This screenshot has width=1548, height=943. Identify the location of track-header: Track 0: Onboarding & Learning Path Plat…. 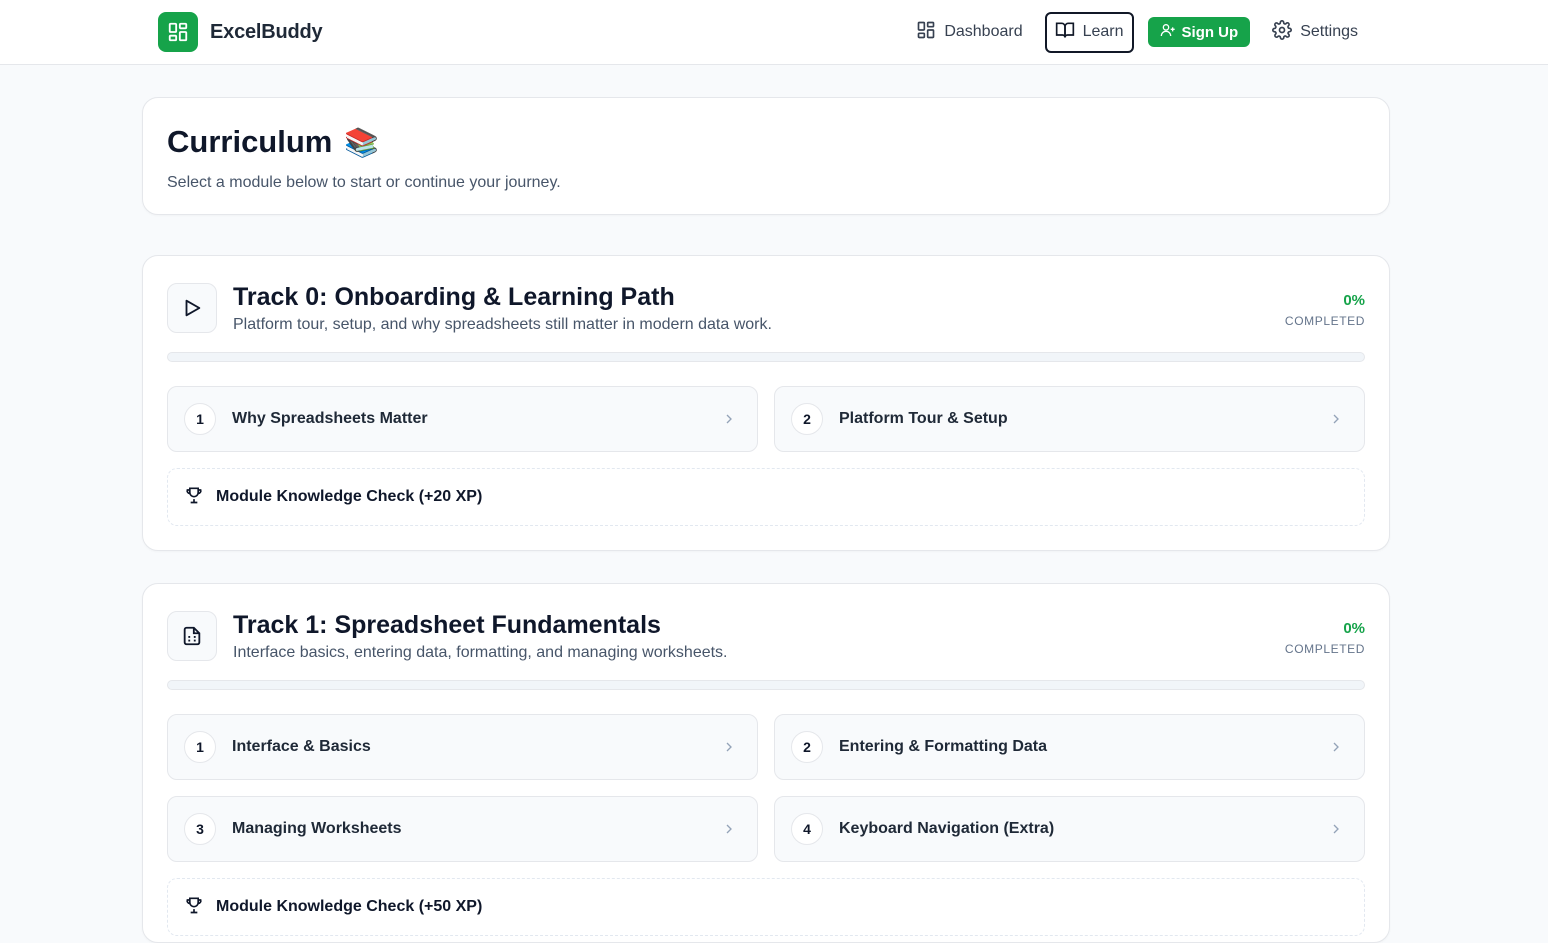
(766, 304).